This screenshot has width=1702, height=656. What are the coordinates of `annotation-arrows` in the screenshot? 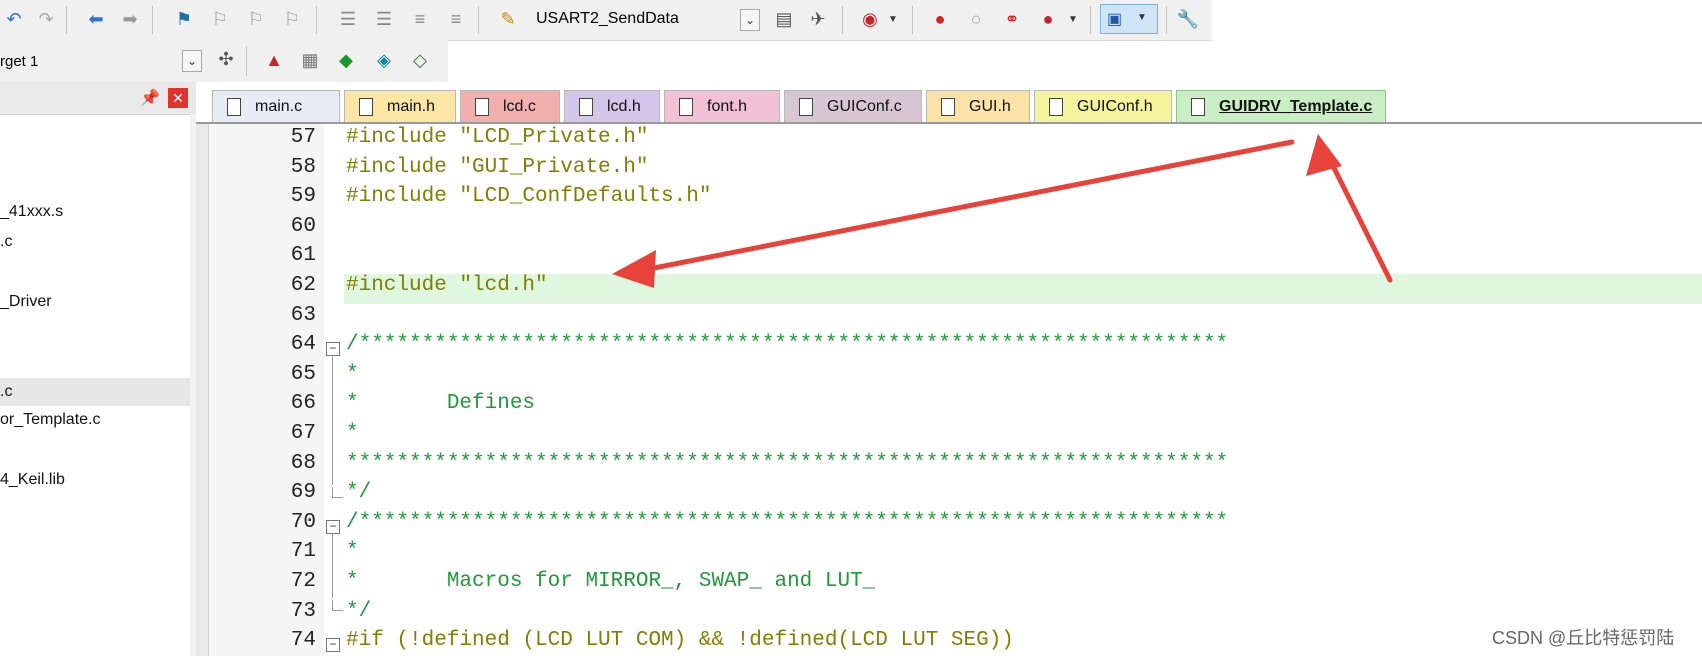 It's located at (1002, 211).